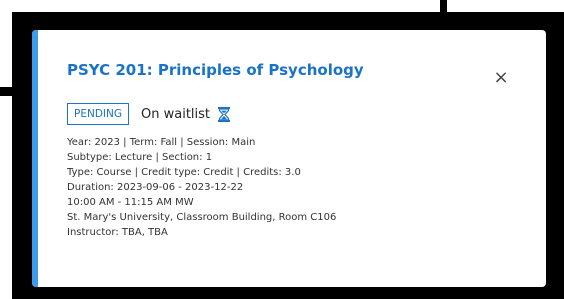 The width and height of the screenshot is (564, 299). I want to click on close-button: ×, so click(501, 77).